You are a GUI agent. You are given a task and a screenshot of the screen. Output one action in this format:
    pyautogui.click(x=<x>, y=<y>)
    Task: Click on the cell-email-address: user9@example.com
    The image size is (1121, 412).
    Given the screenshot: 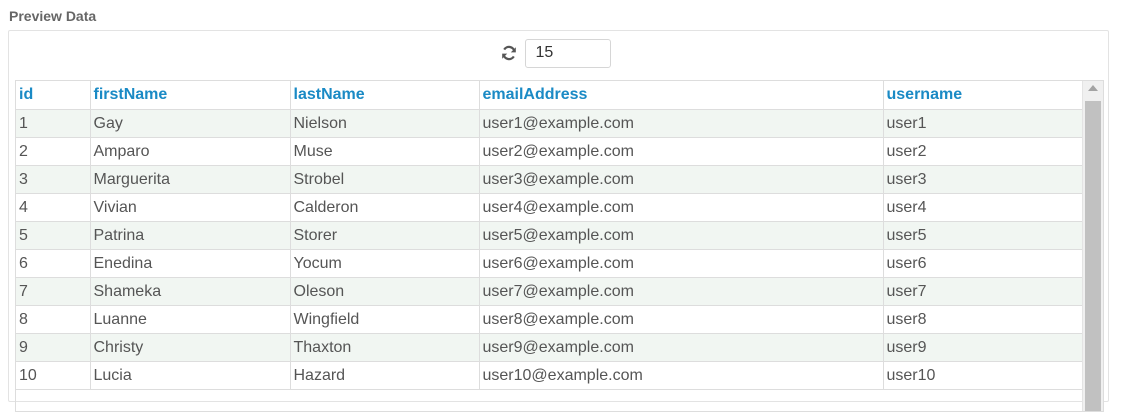 What is the action you would take?
    pyautogui.click(x=681, y=347)
    